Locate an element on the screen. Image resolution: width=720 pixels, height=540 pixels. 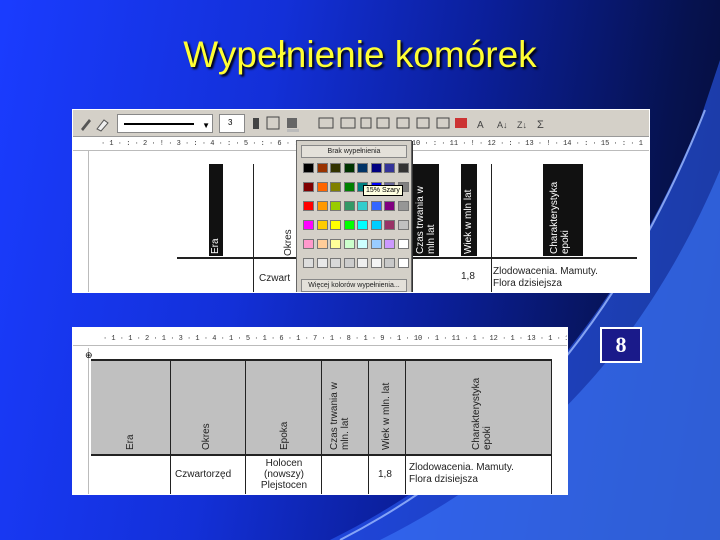
cell-charakterystyka: Zlodowacenia. Mamuty. Flora dzisiejsza is located at coordinates (545, 277).